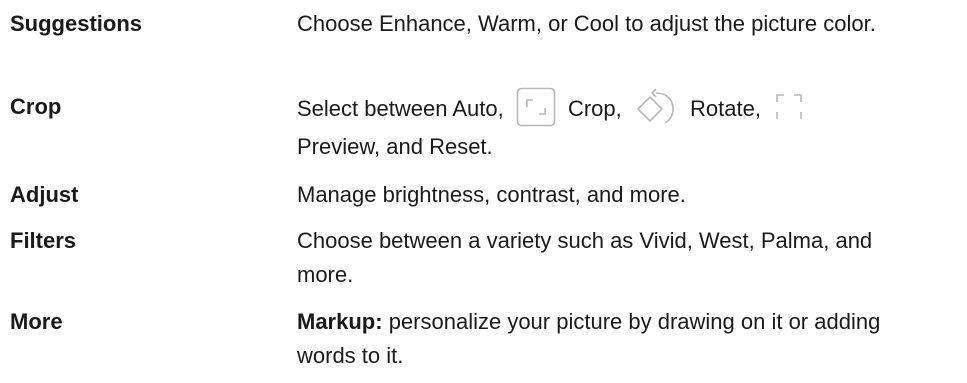  Describe the element at coordinates (536, 107) in the screenshot. I see `crop-icon` at that location.